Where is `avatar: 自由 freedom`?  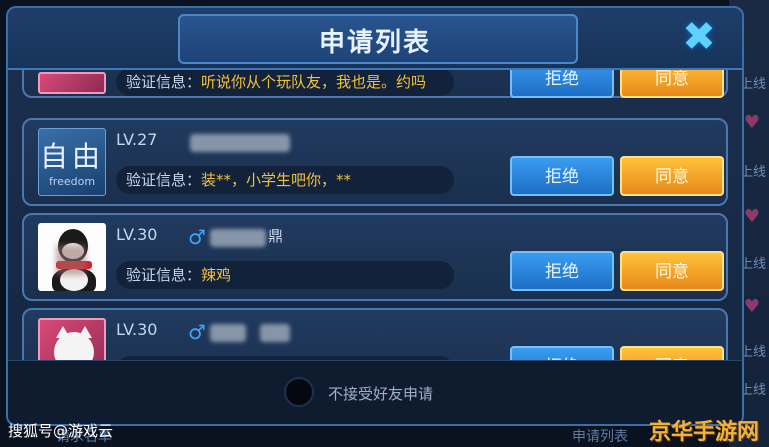 avatar: 自由 freedom is located at coordinates (72, 162).